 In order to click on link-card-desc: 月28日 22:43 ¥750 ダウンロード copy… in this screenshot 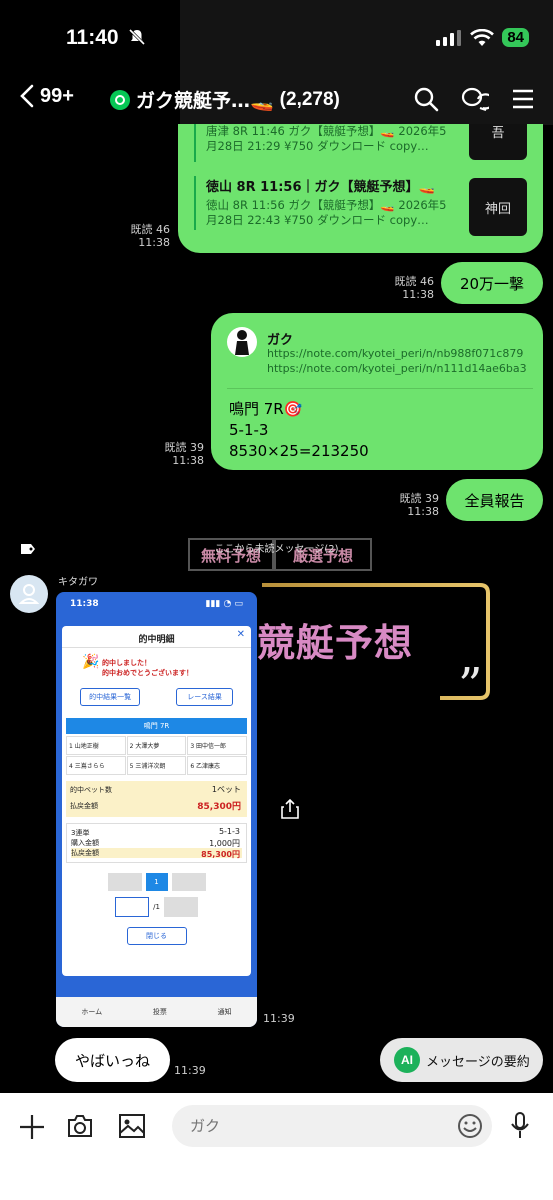, I will do `click(317, 220)`.